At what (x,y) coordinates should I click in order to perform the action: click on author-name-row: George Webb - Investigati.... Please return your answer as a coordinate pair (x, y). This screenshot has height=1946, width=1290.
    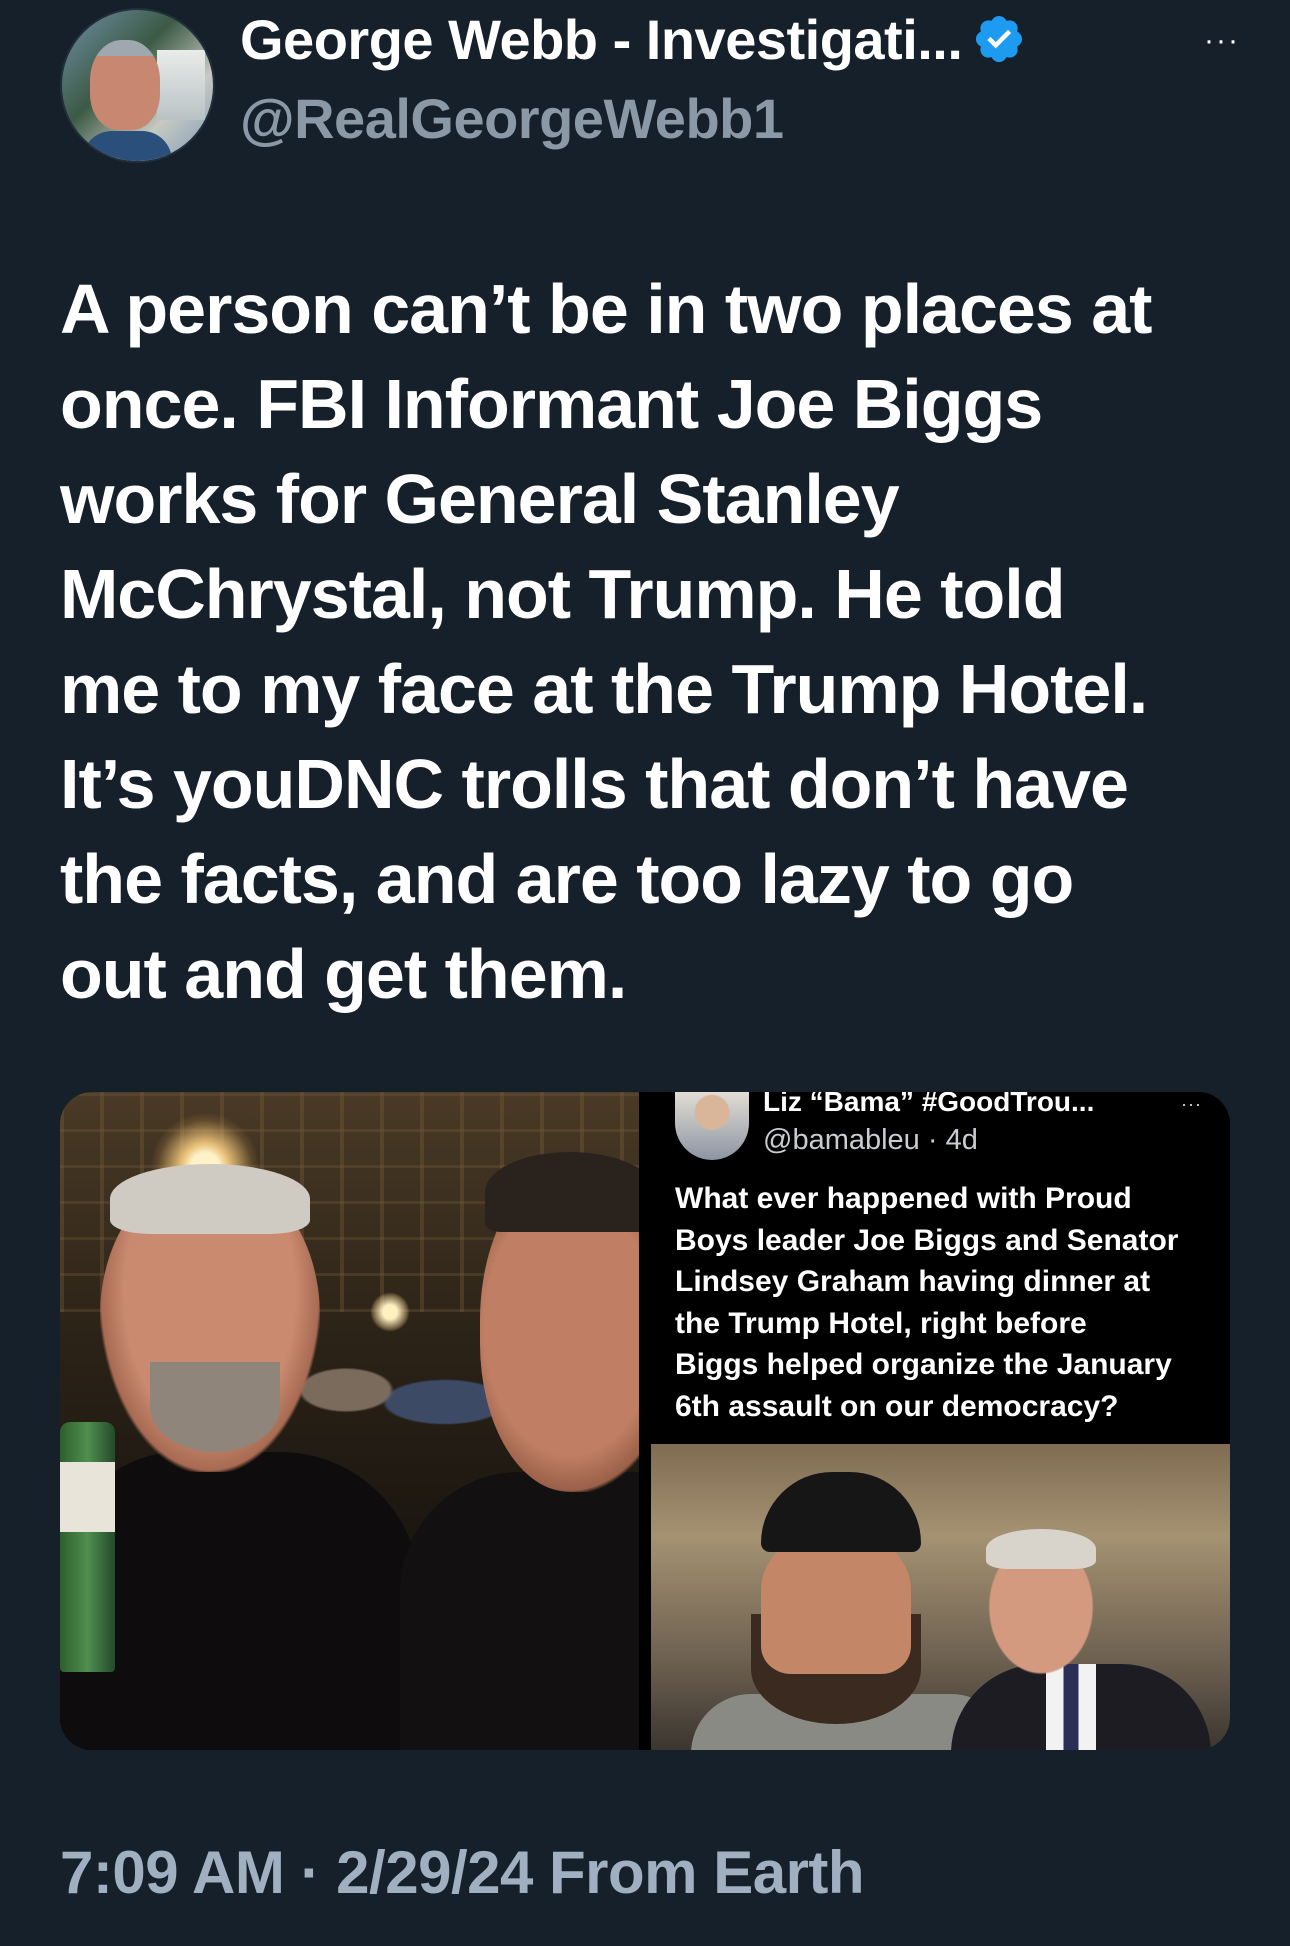
    Looking at the image, I should click on (690, 39).